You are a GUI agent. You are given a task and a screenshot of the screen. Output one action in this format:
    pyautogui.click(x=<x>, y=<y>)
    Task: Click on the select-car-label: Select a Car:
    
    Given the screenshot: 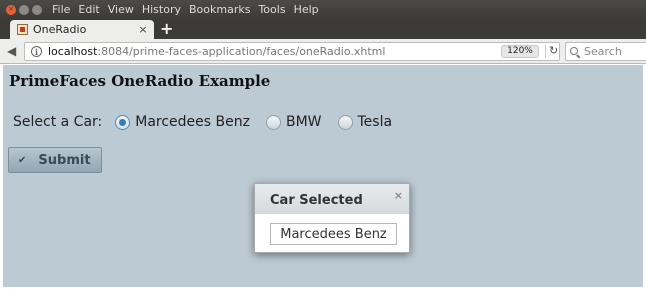 What is the action you would take?
    pyautogui.click(x=58, y=122)
    